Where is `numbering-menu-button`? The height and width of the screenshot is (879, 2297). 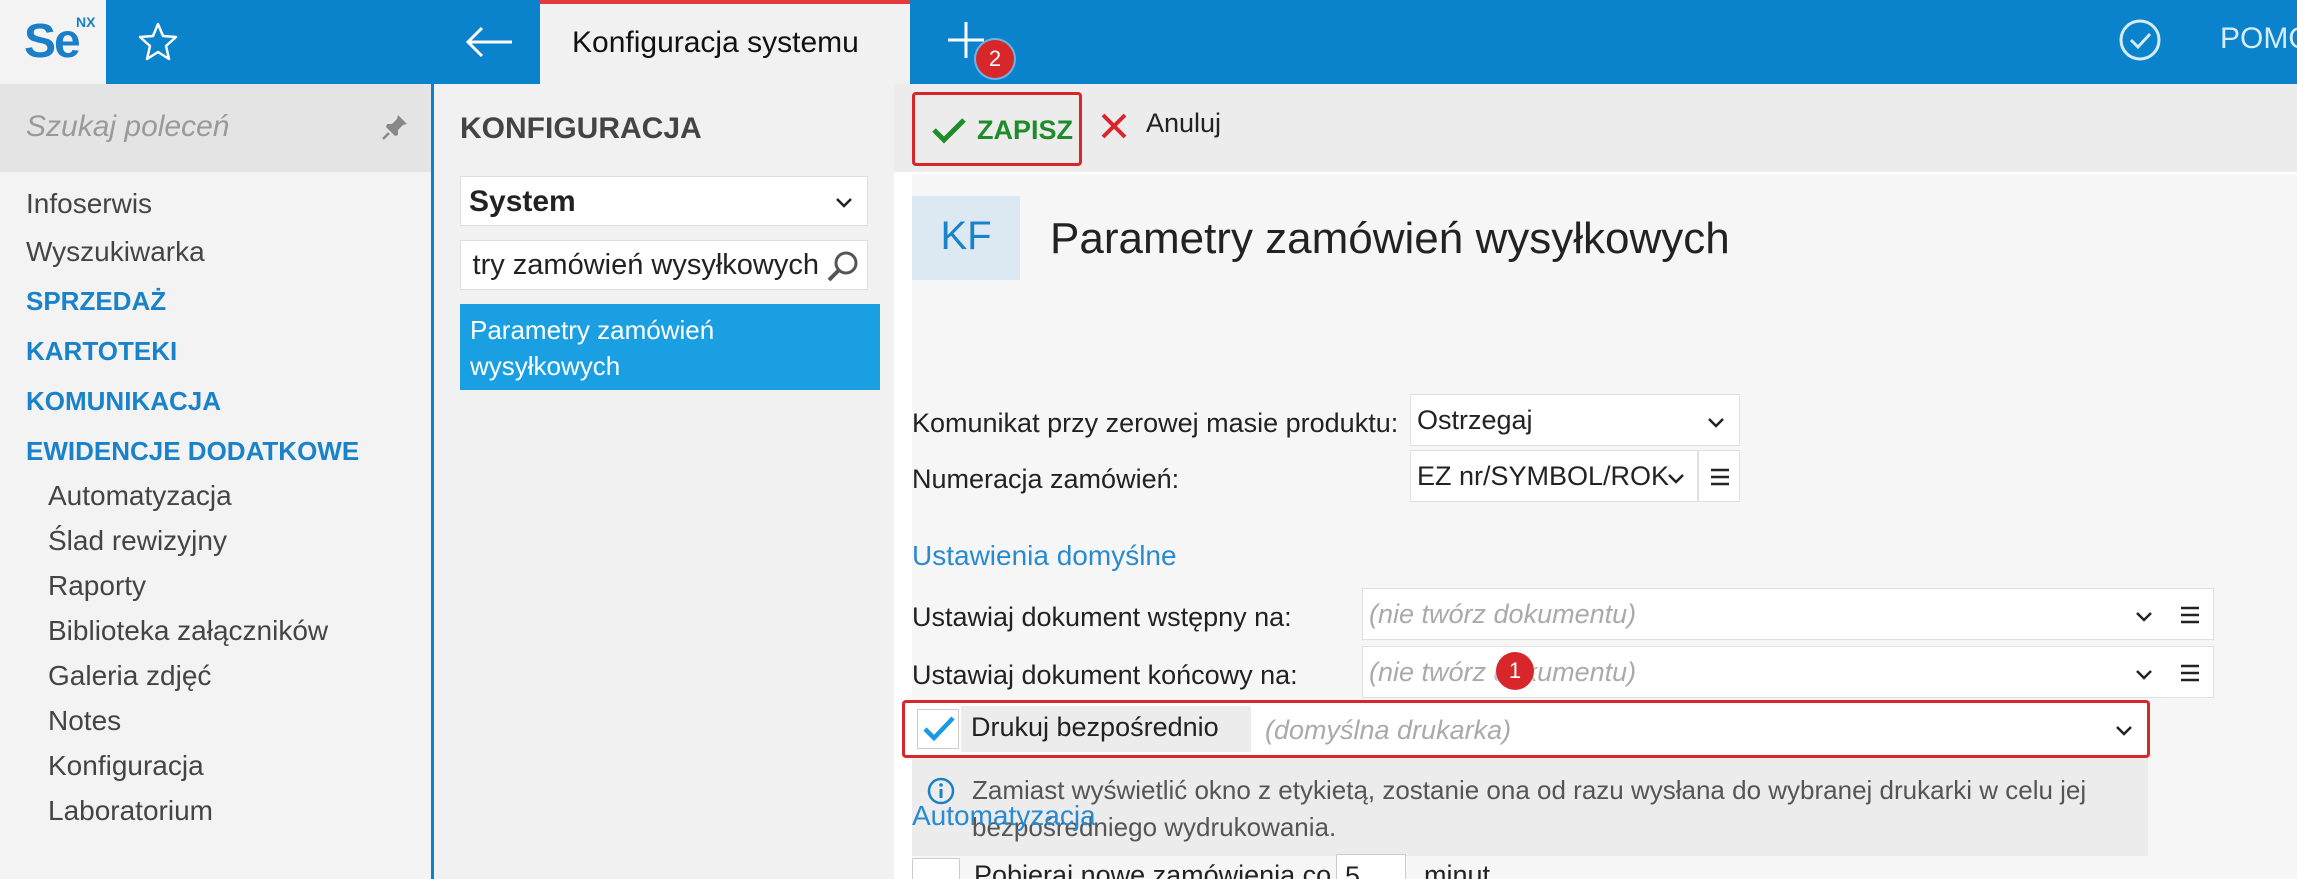
numbering-menu-button is located at coordinates (1719, 476).